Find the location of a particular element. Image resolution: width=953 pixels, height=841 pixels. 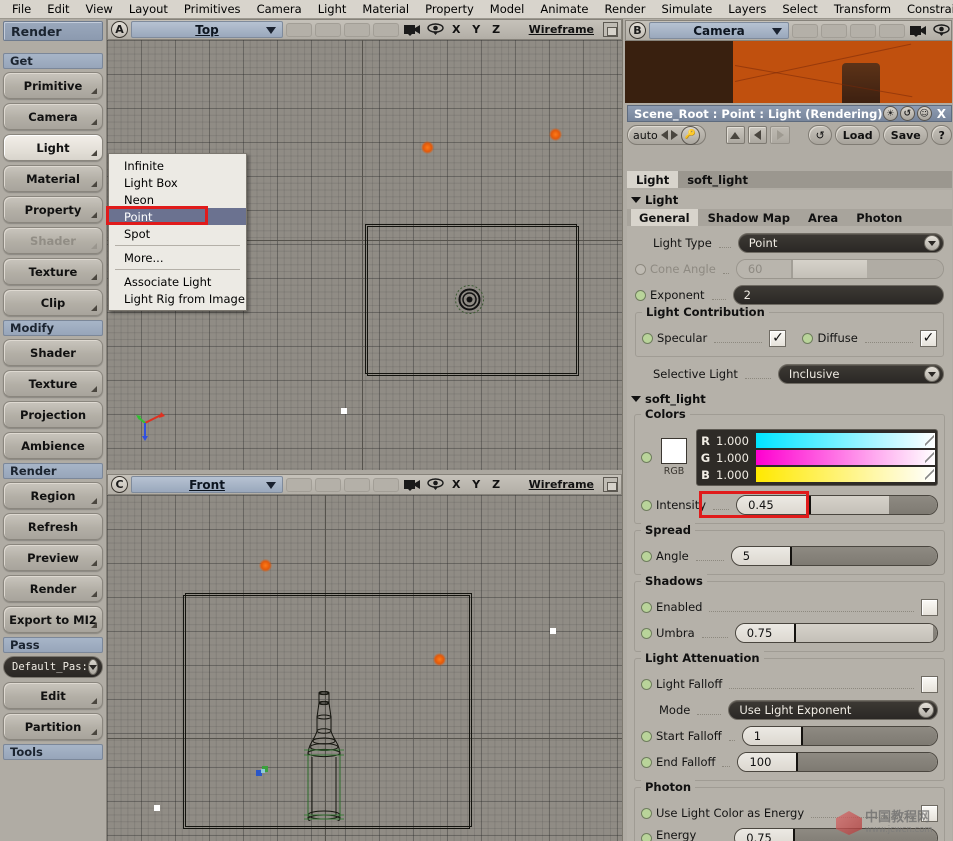

bottle-wireframe-model is located at coordinates (324, 757).